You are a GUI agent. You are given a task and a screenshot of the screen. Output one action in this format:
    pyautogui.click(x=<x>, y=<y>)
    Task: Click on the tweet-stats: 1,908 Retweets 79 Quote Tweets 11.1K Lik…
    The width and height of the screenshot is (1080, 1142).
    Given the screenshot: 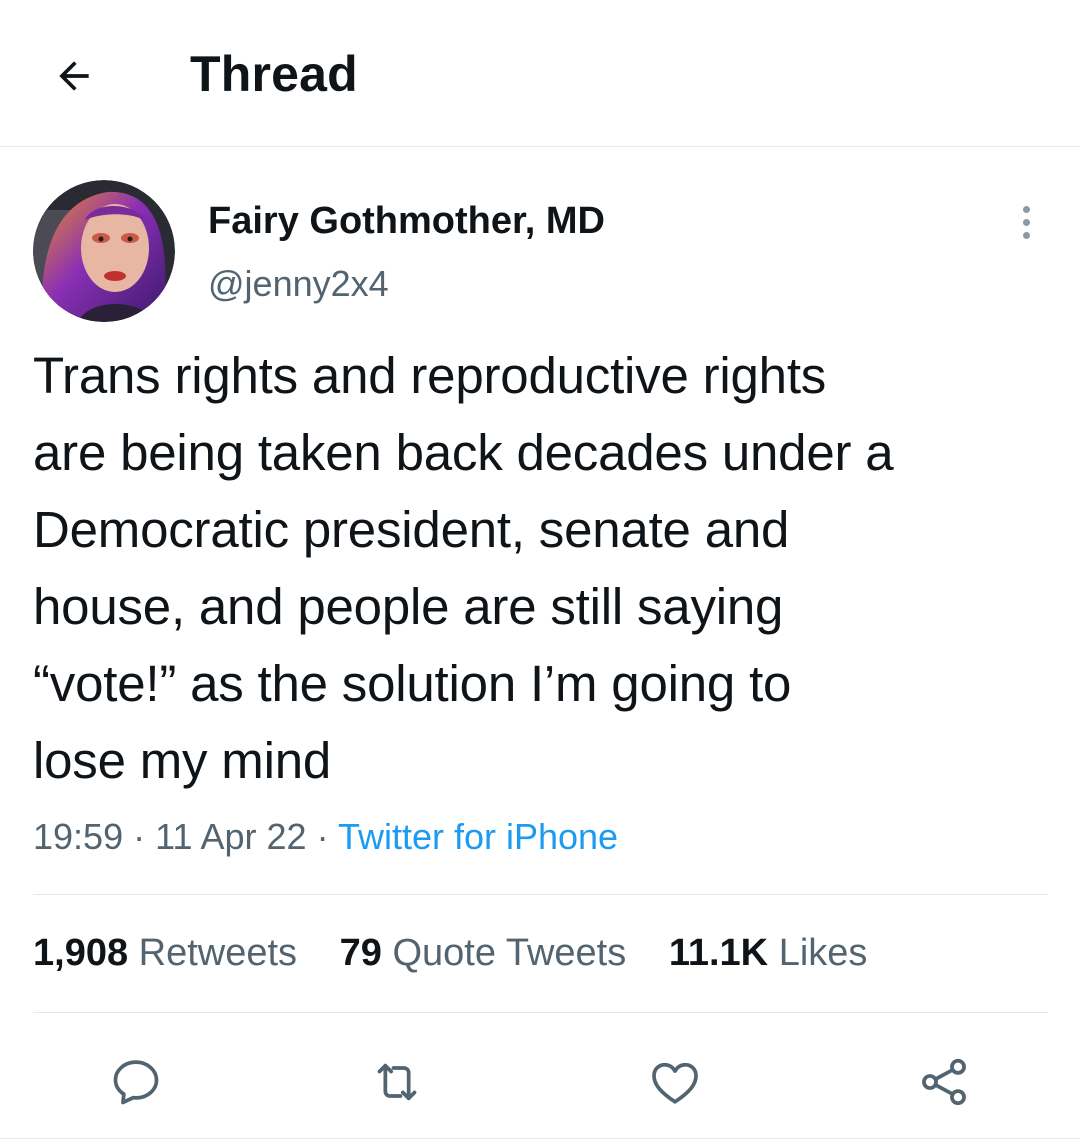 What is the action you would take?
    pyautogui.click(x=466, y=953)
    